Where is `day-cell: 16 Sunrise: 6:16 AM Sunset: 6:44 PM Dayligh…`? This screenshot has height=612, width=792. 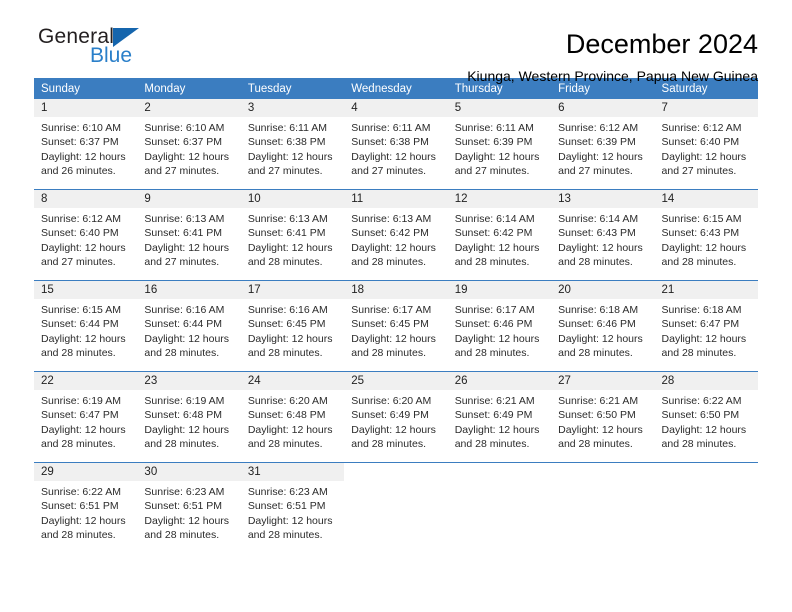 day-cell: 16 Sunrise: 6:16 AM Sunset: 6:44 PM Dayligh… is located at coordinates (189, 326).